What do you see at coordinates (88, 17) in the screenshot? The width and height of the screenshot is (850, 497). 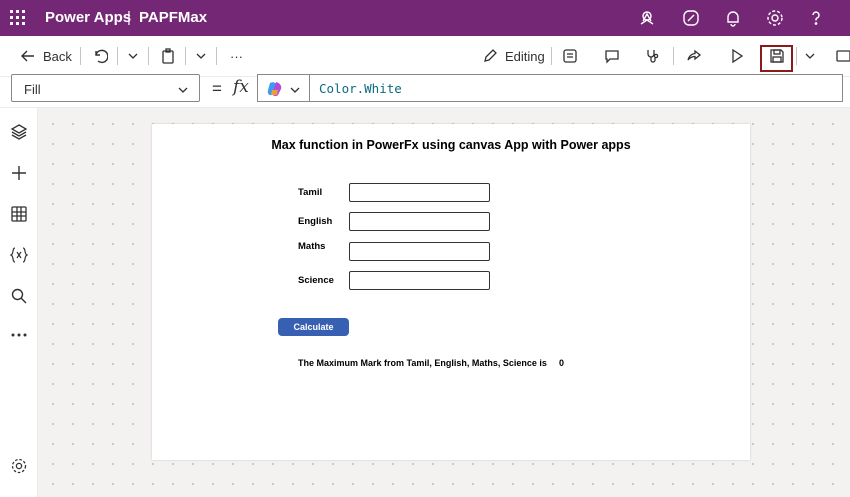 I see `app-name: Power Apps` at bounding box center [88, 17].